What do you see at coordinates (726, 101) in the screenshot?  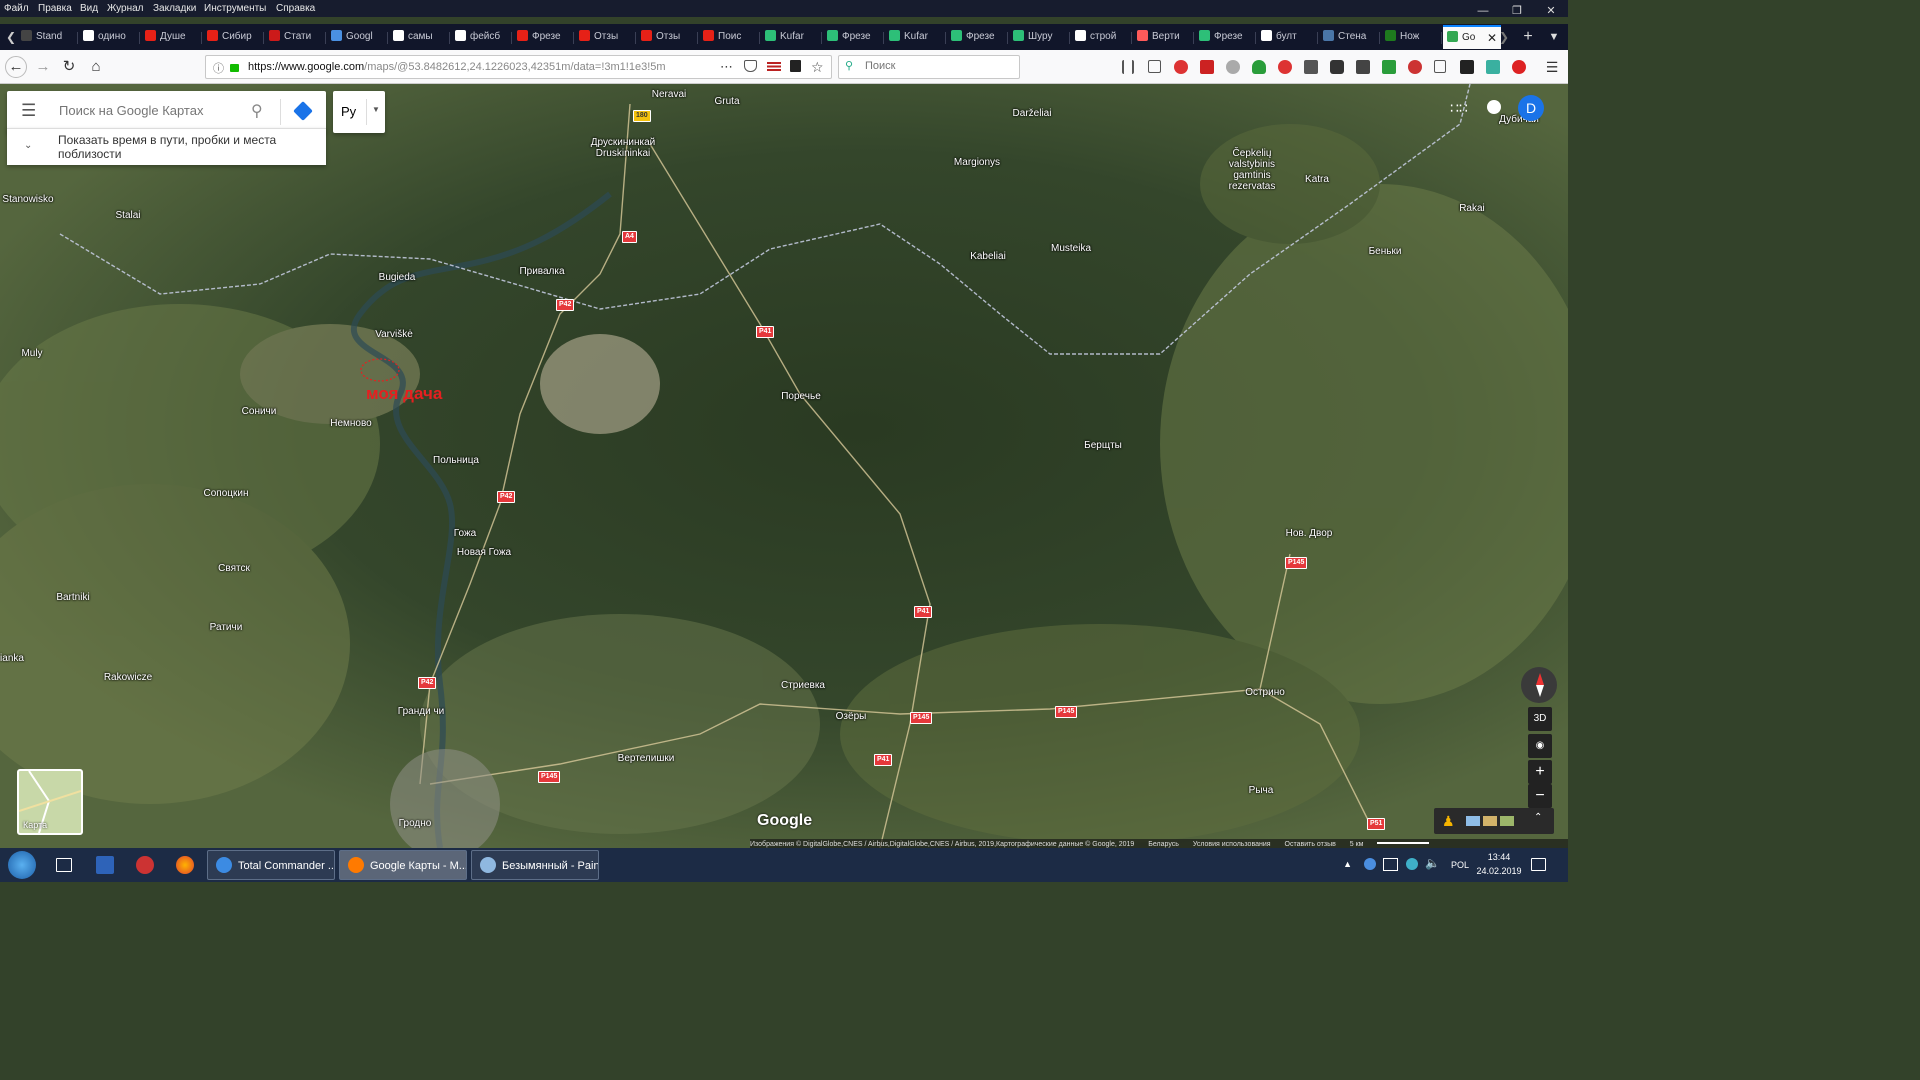 I see `place-label: Gruta` at bounding box center [726, 101].